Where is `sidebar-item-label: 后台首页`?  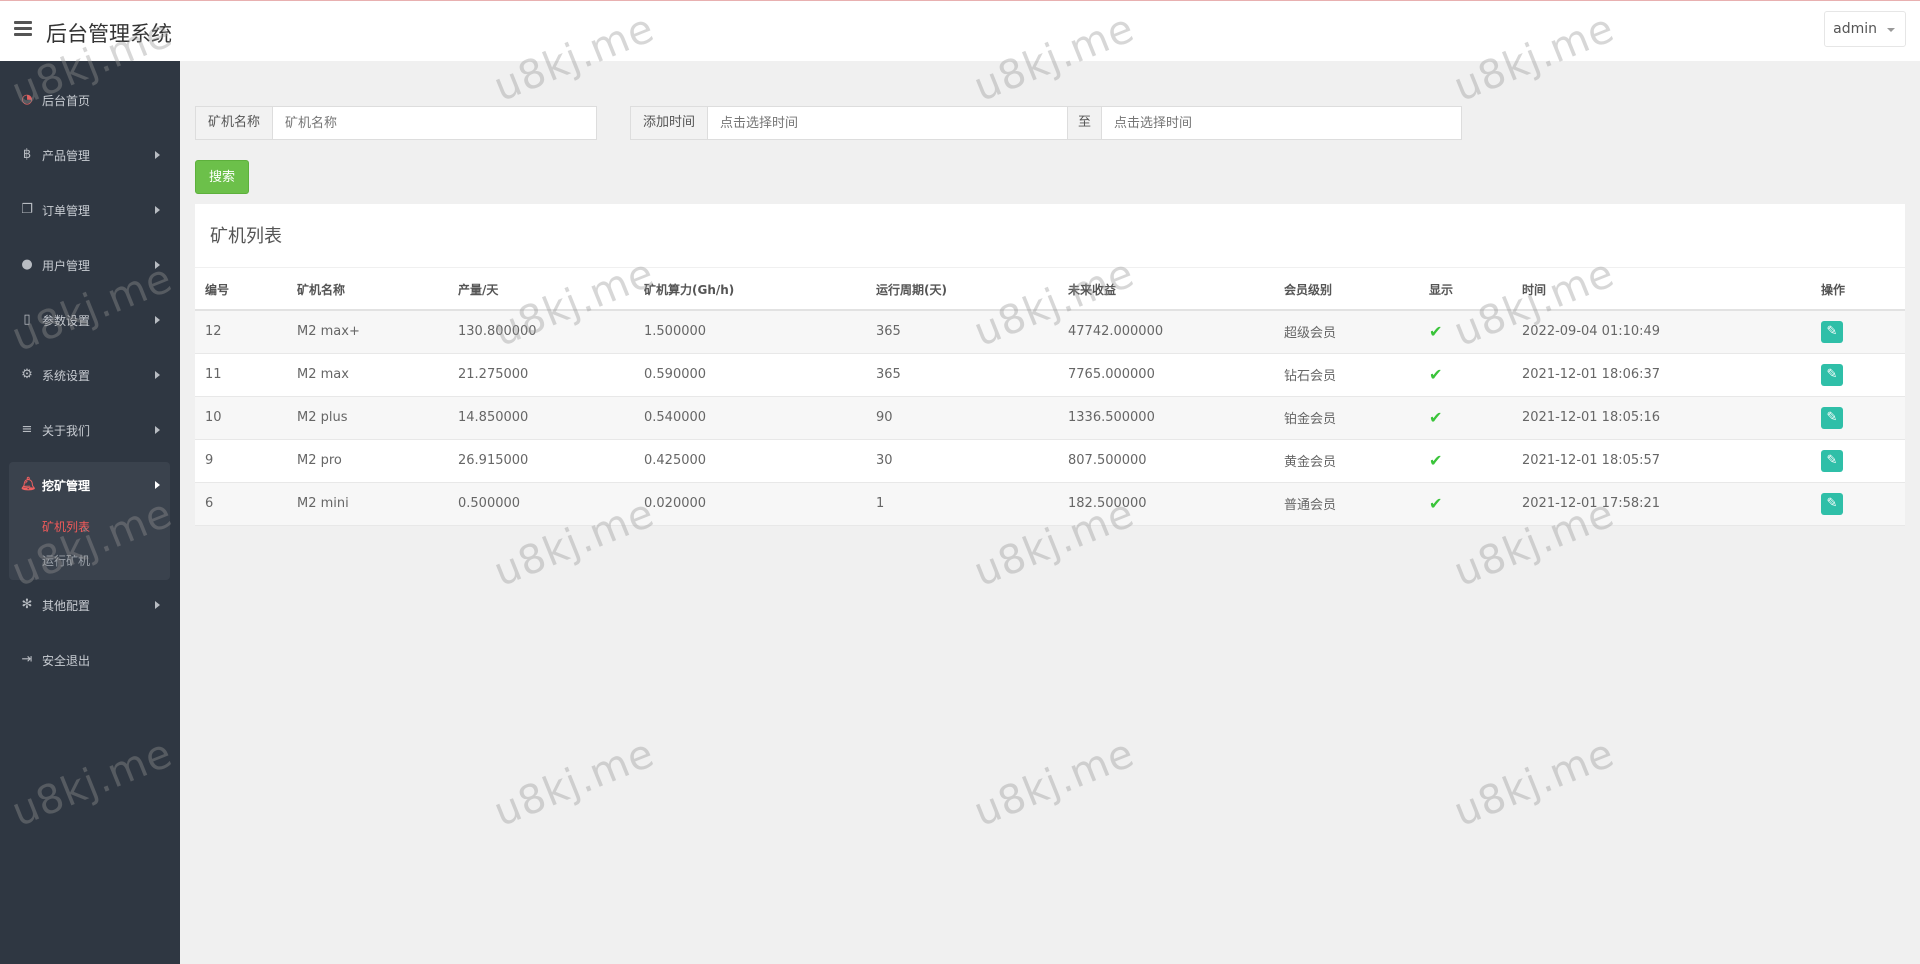 sidebar-item-label: 后台首页 is located at coordinates (66, 101).